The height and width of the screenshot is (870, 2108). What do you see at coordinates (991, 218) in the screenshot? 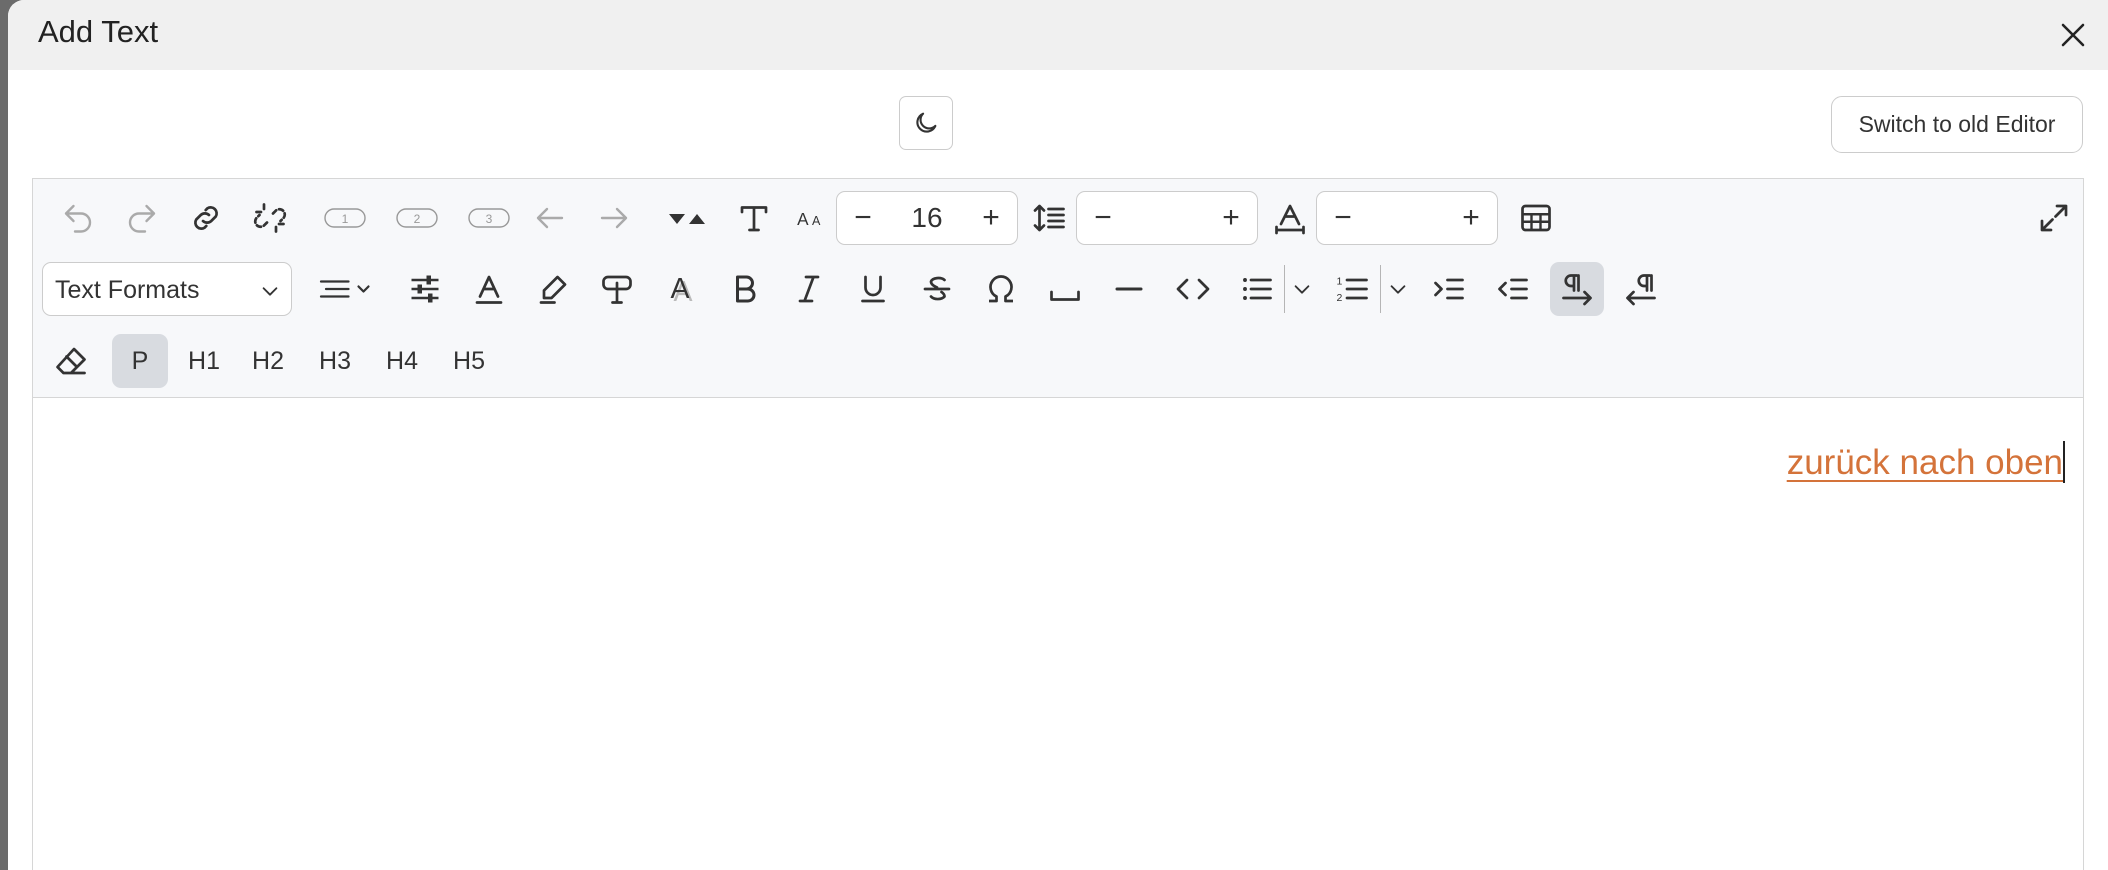
I see `font-size-increase-button: +` at bounding box center [991, 218].